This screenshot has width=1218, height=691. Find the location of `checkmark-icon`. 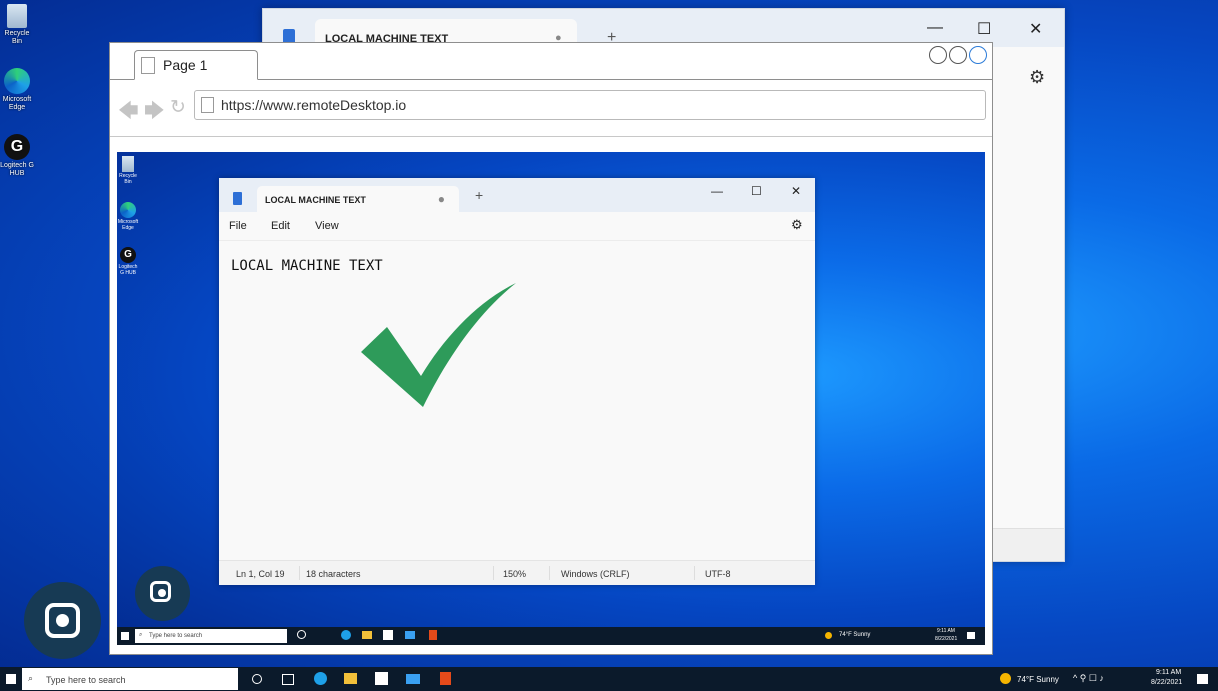

checkmark-icon is located at coordinates (438, 345).